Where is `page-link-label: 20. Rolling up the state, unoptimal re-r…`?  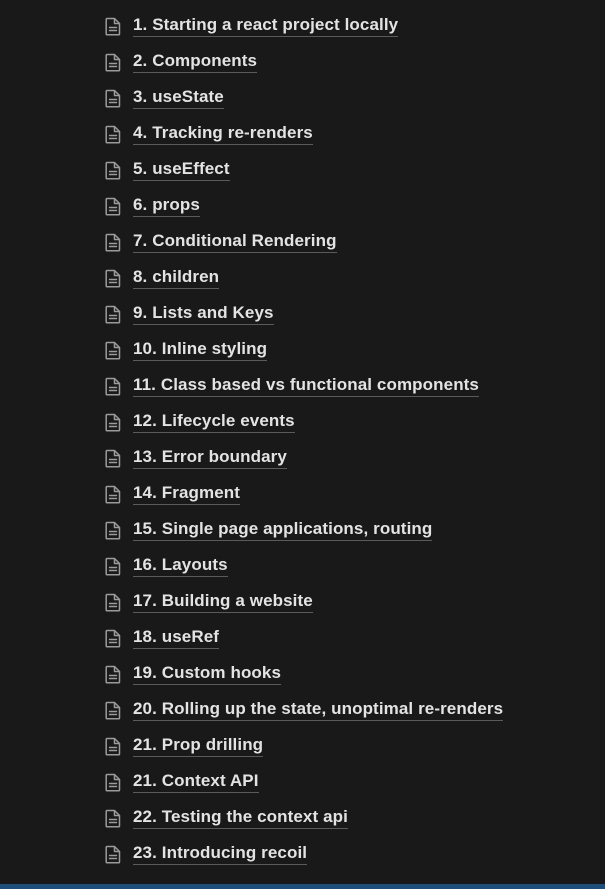 page-link-label: 20. Rolling up the state, unoptimal re-r… is located at coordinates (318, 710).